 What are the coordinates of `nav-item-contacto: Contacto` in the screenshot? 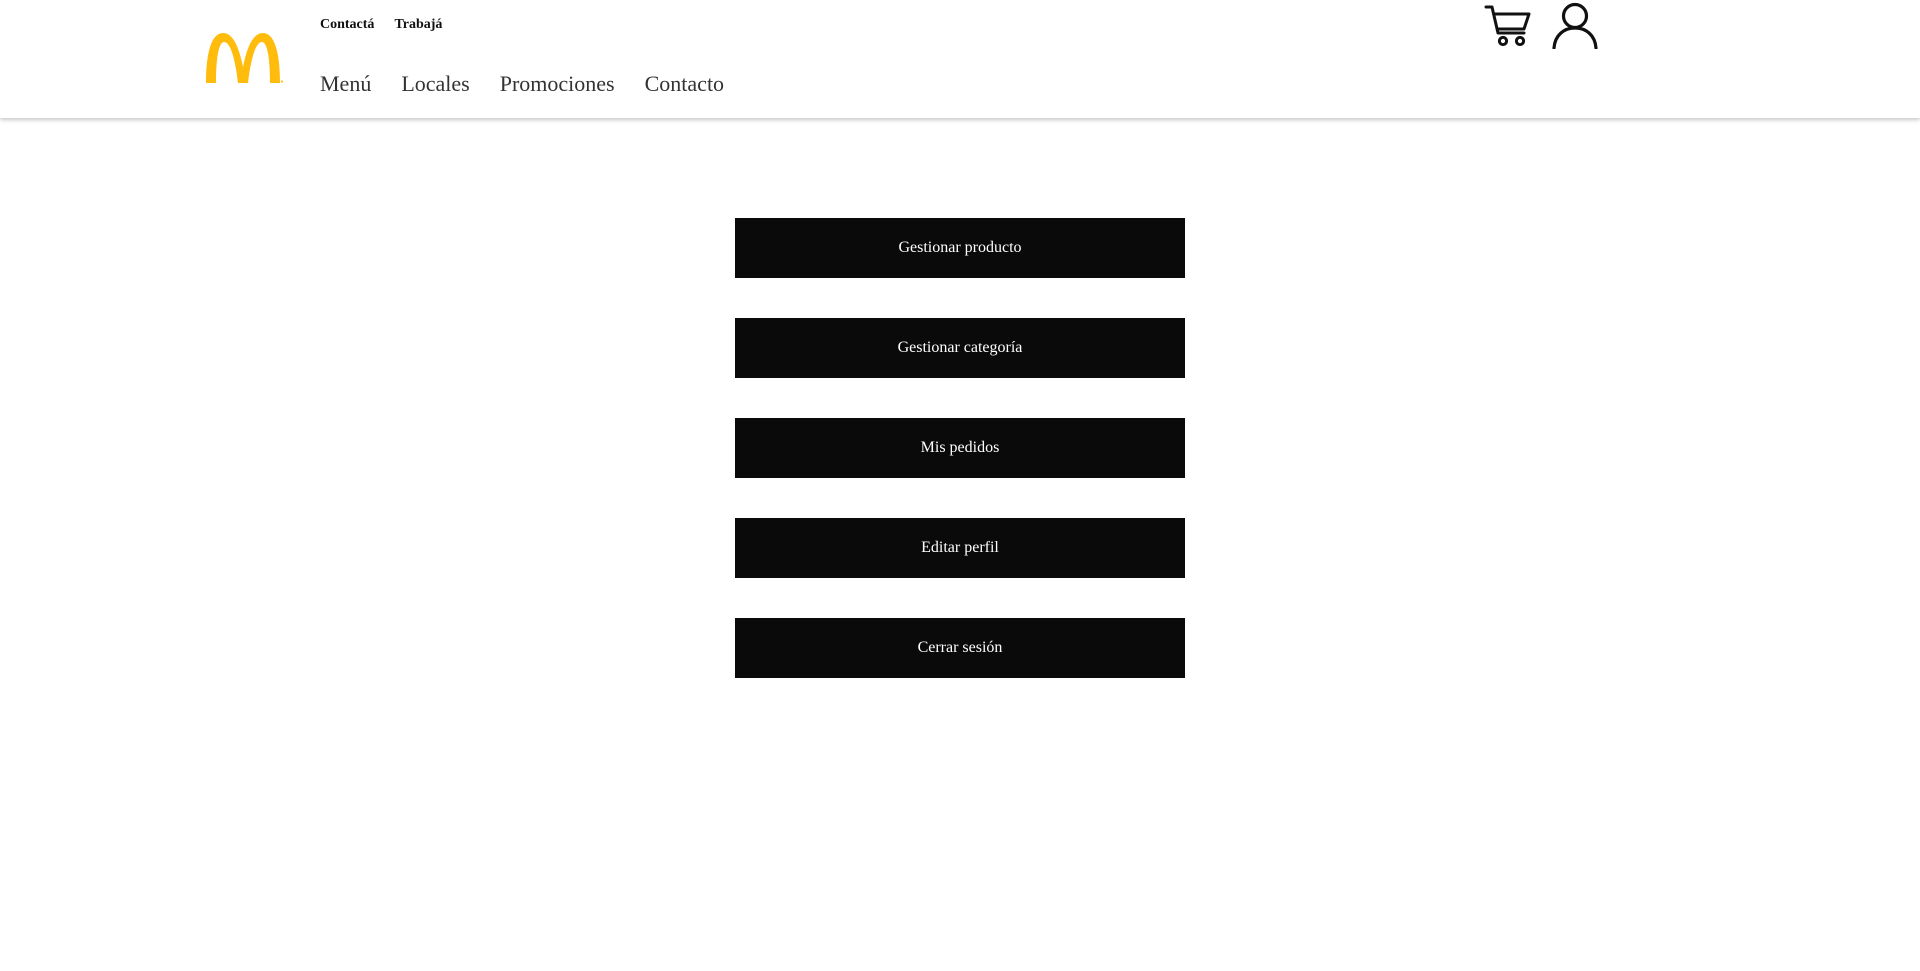 It's located at (684, 84).